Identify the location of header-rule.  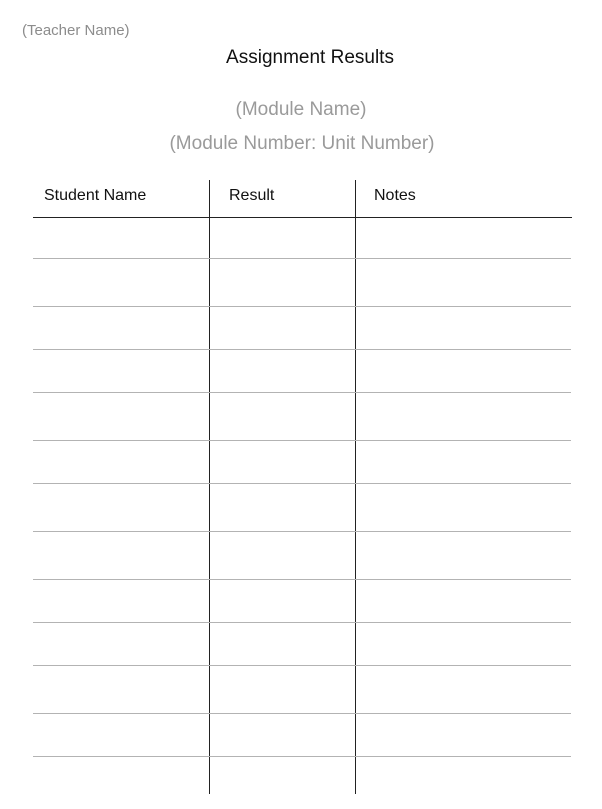
(302, 217).